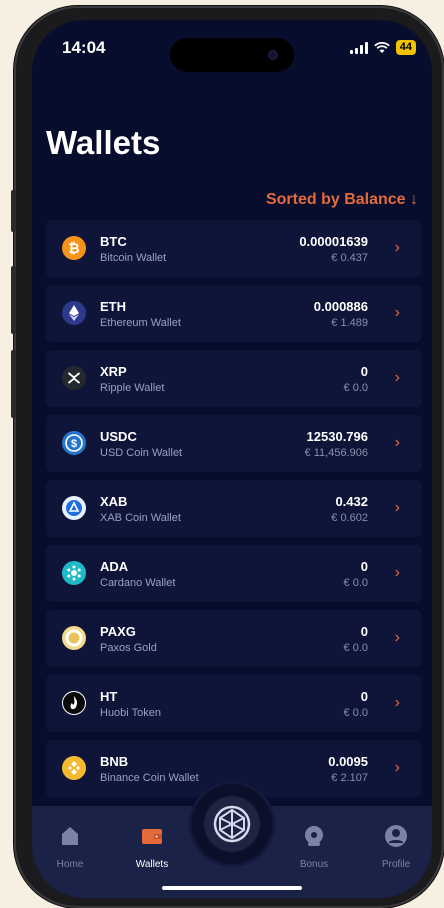  What do you see at coordinates (74, 508) in the screenshot?
I see `xab-icon` at bounding box center [74, 508].